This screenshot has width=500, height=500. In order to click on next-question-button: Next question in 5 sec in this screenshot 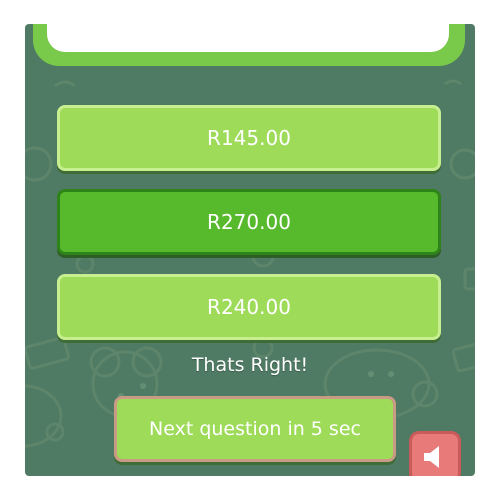, I will do `click(255, 429)`.